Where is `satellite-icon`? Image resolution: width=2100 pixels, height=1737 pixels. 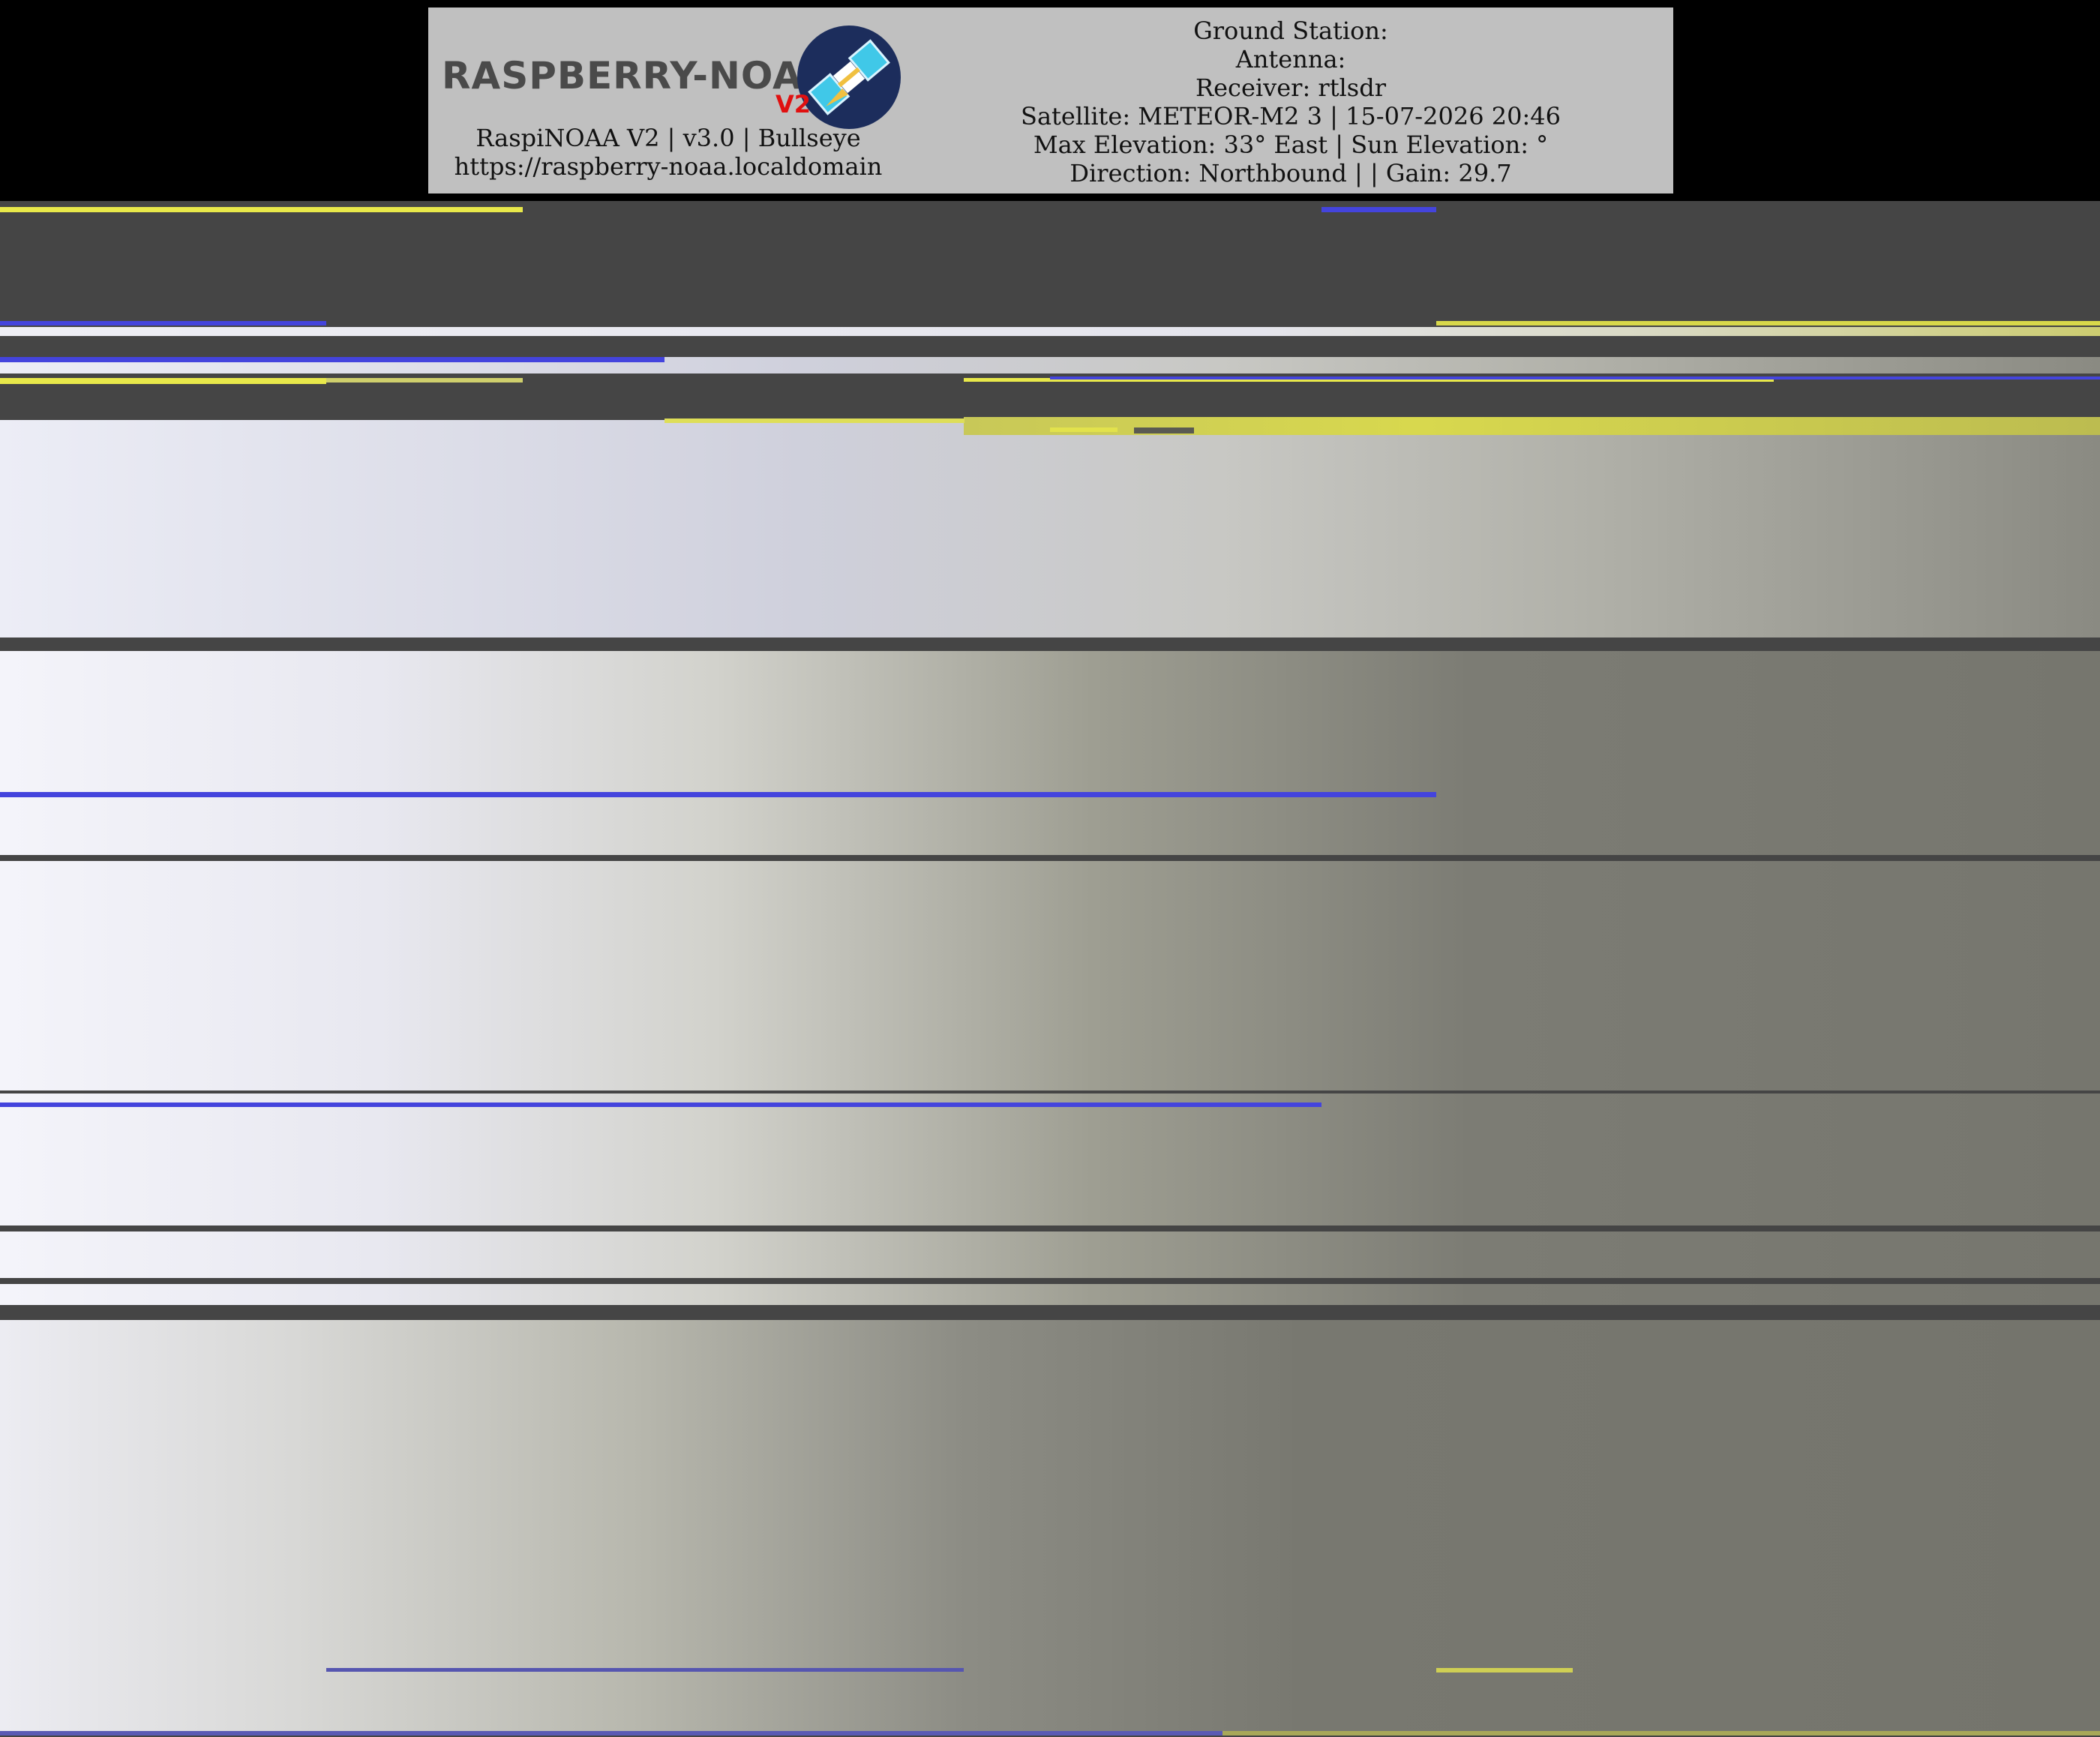 satellite-icon is located at coordinates (849, 77).